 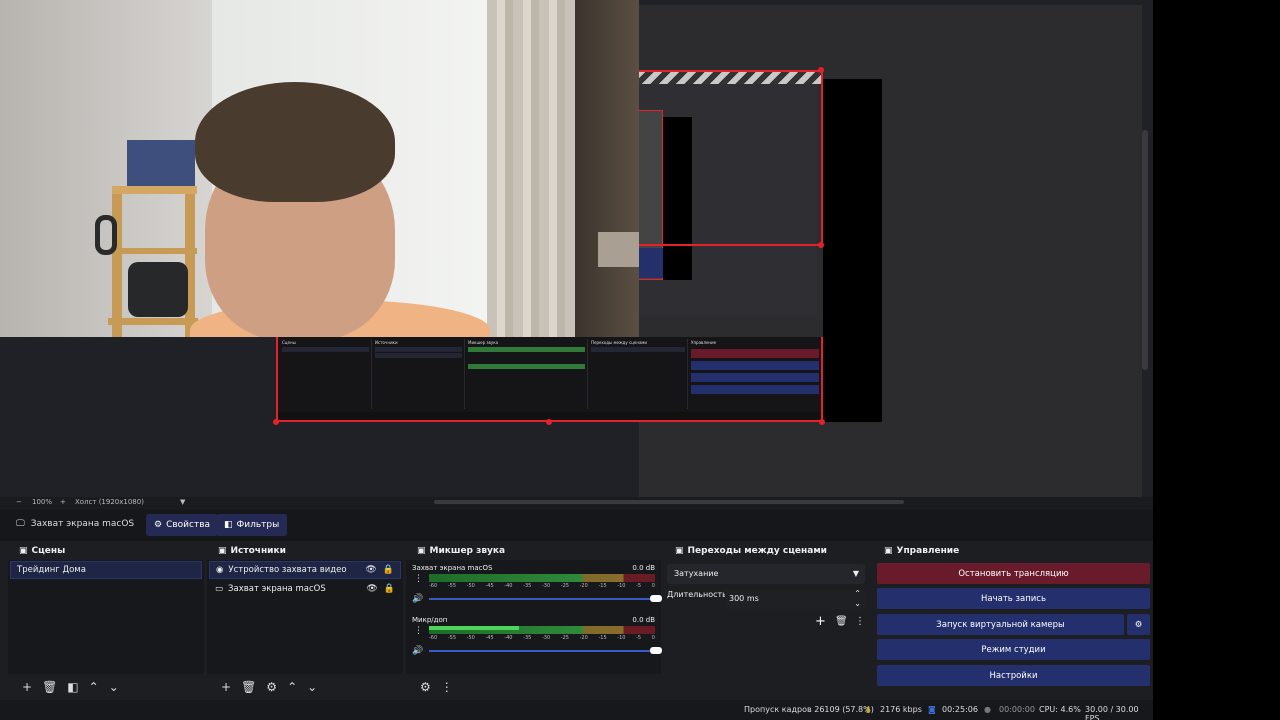 I want to click on stream-icon: ◙, so click(x=932, y=709).